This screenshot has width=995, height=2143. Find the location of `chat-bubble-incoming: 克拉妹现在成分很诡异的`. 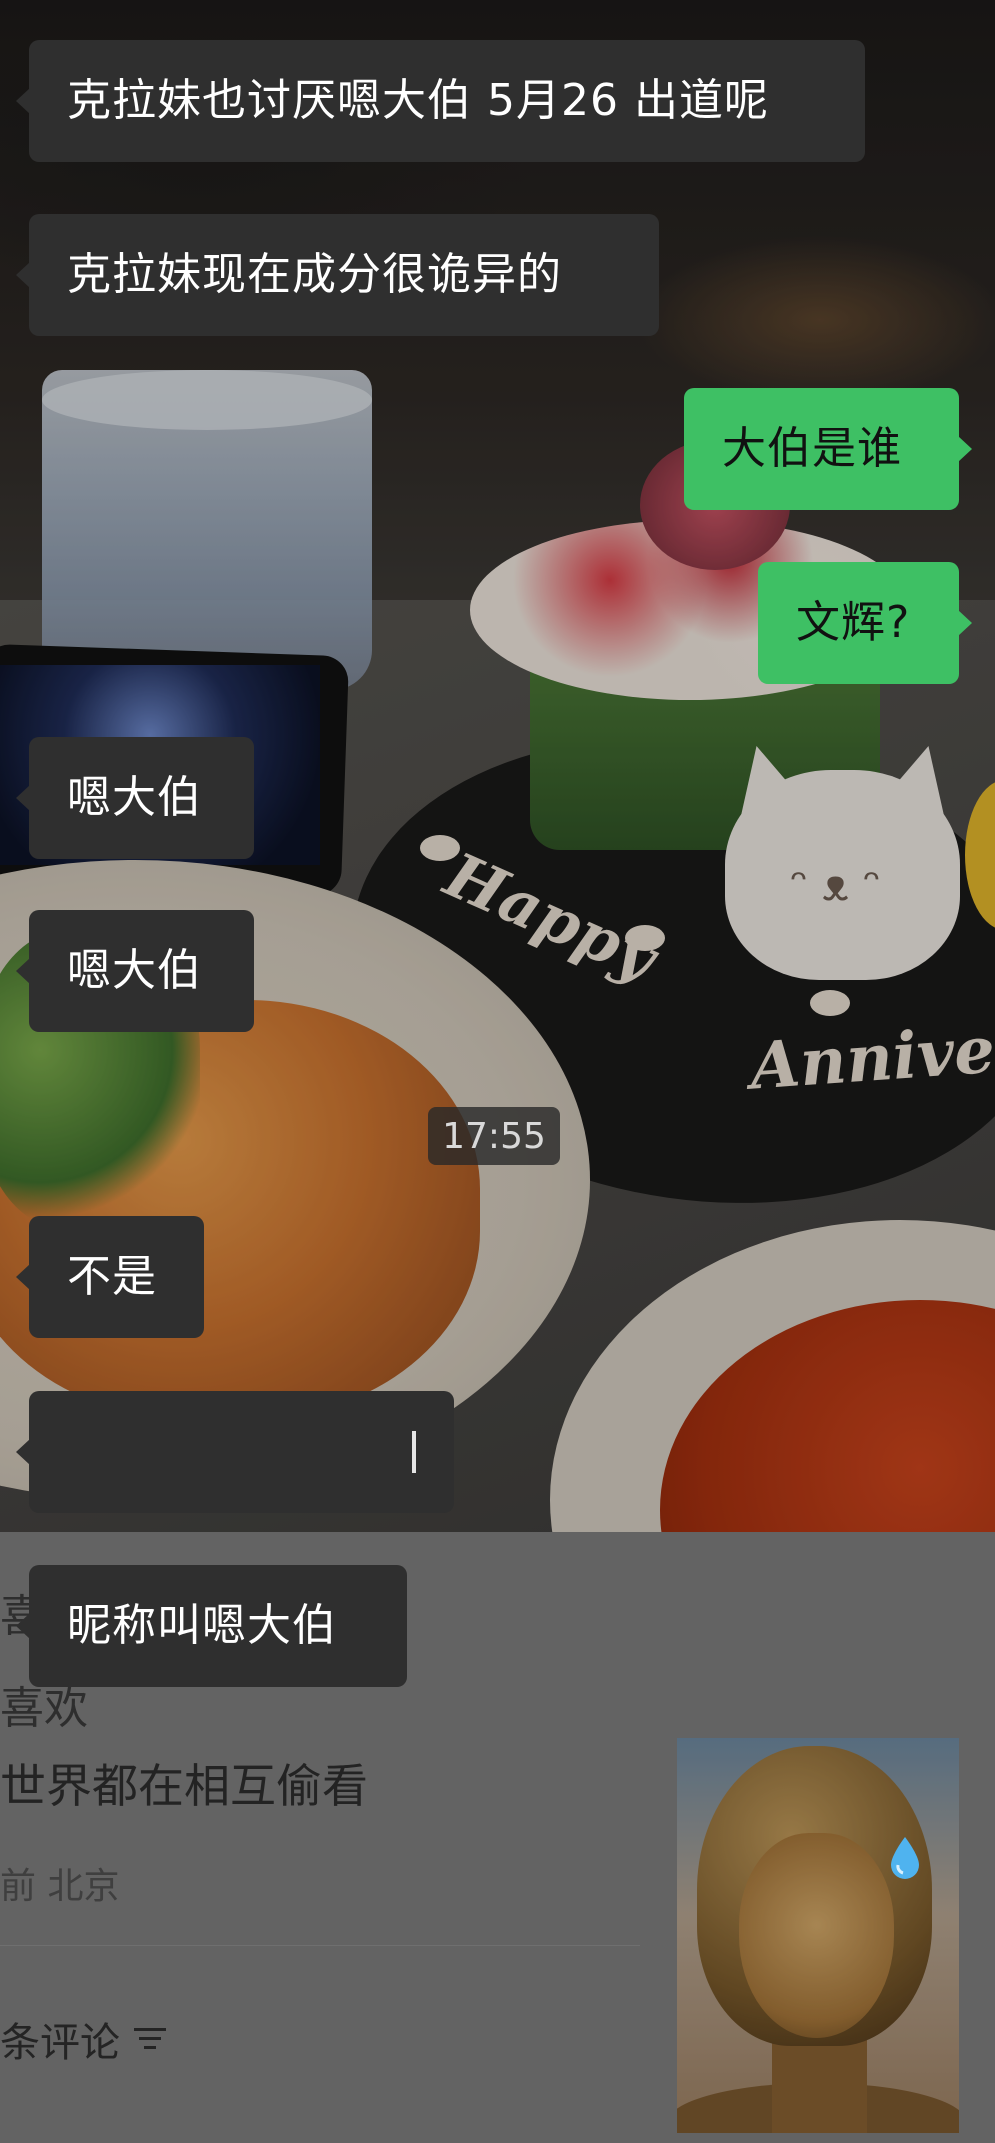

chat-bubble-incoming: 克拉妹现在成分很诡异的 is located at coordinates (337, 275).